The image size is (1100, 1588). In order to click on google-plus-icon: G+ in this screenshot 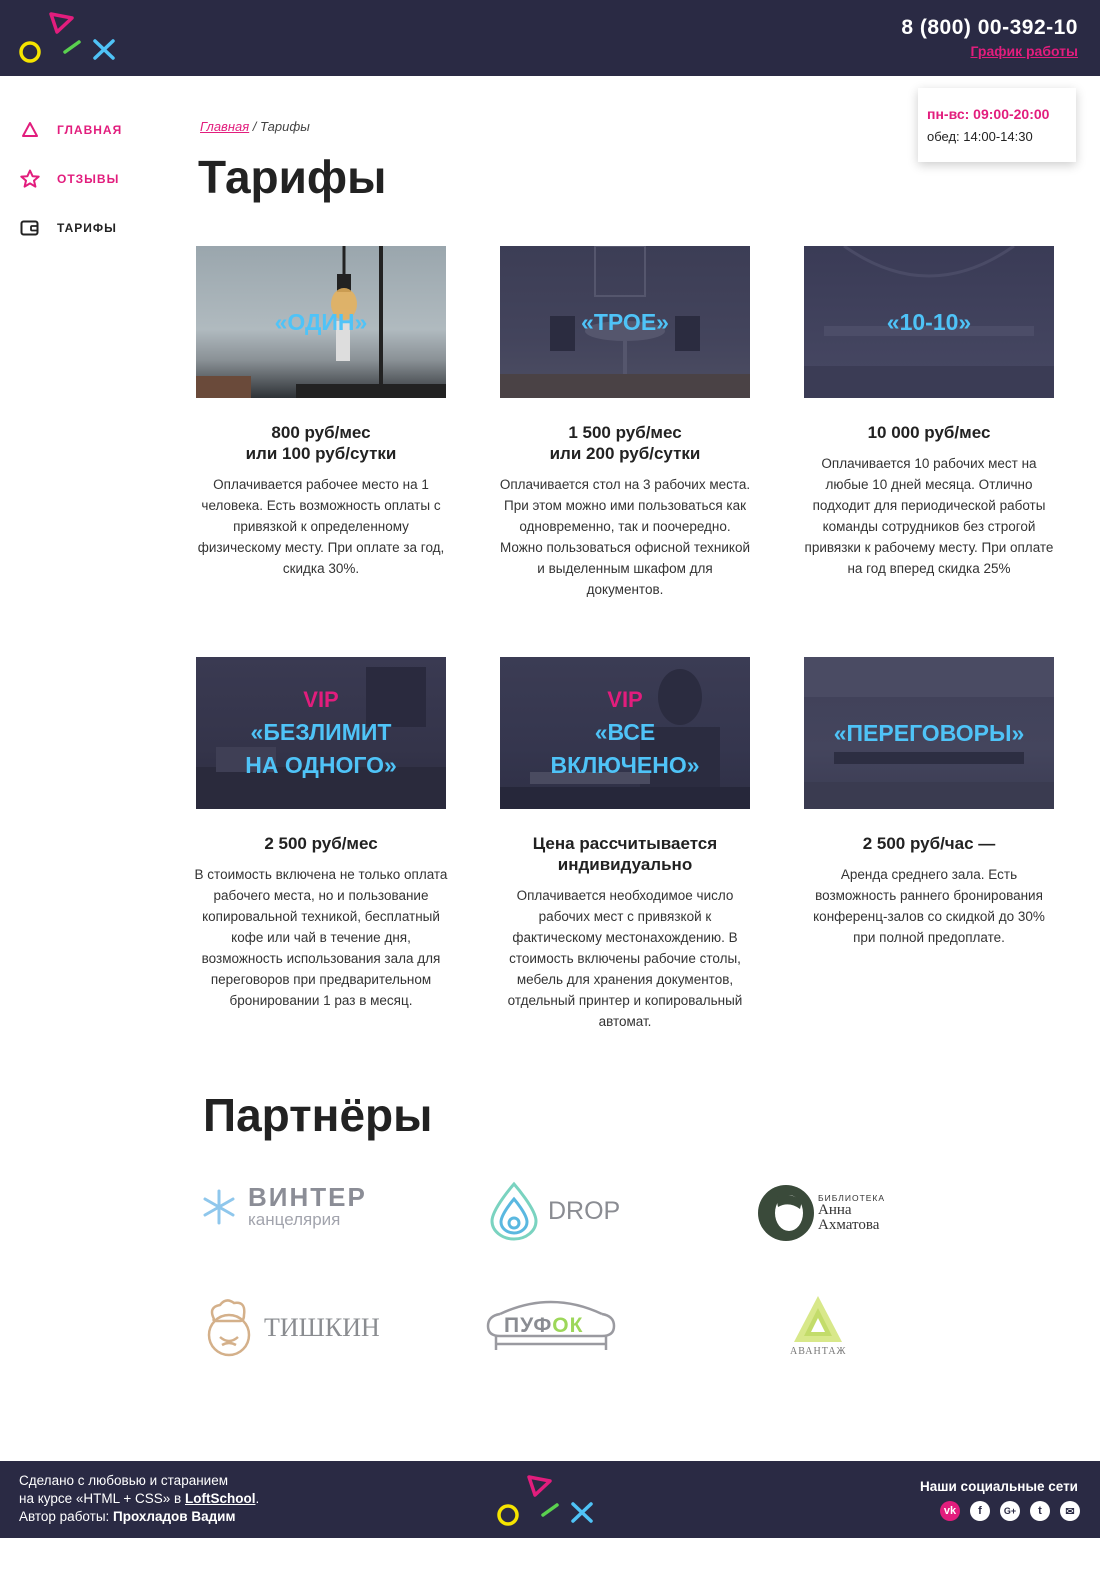, I will do `click(1010, 1511)`.